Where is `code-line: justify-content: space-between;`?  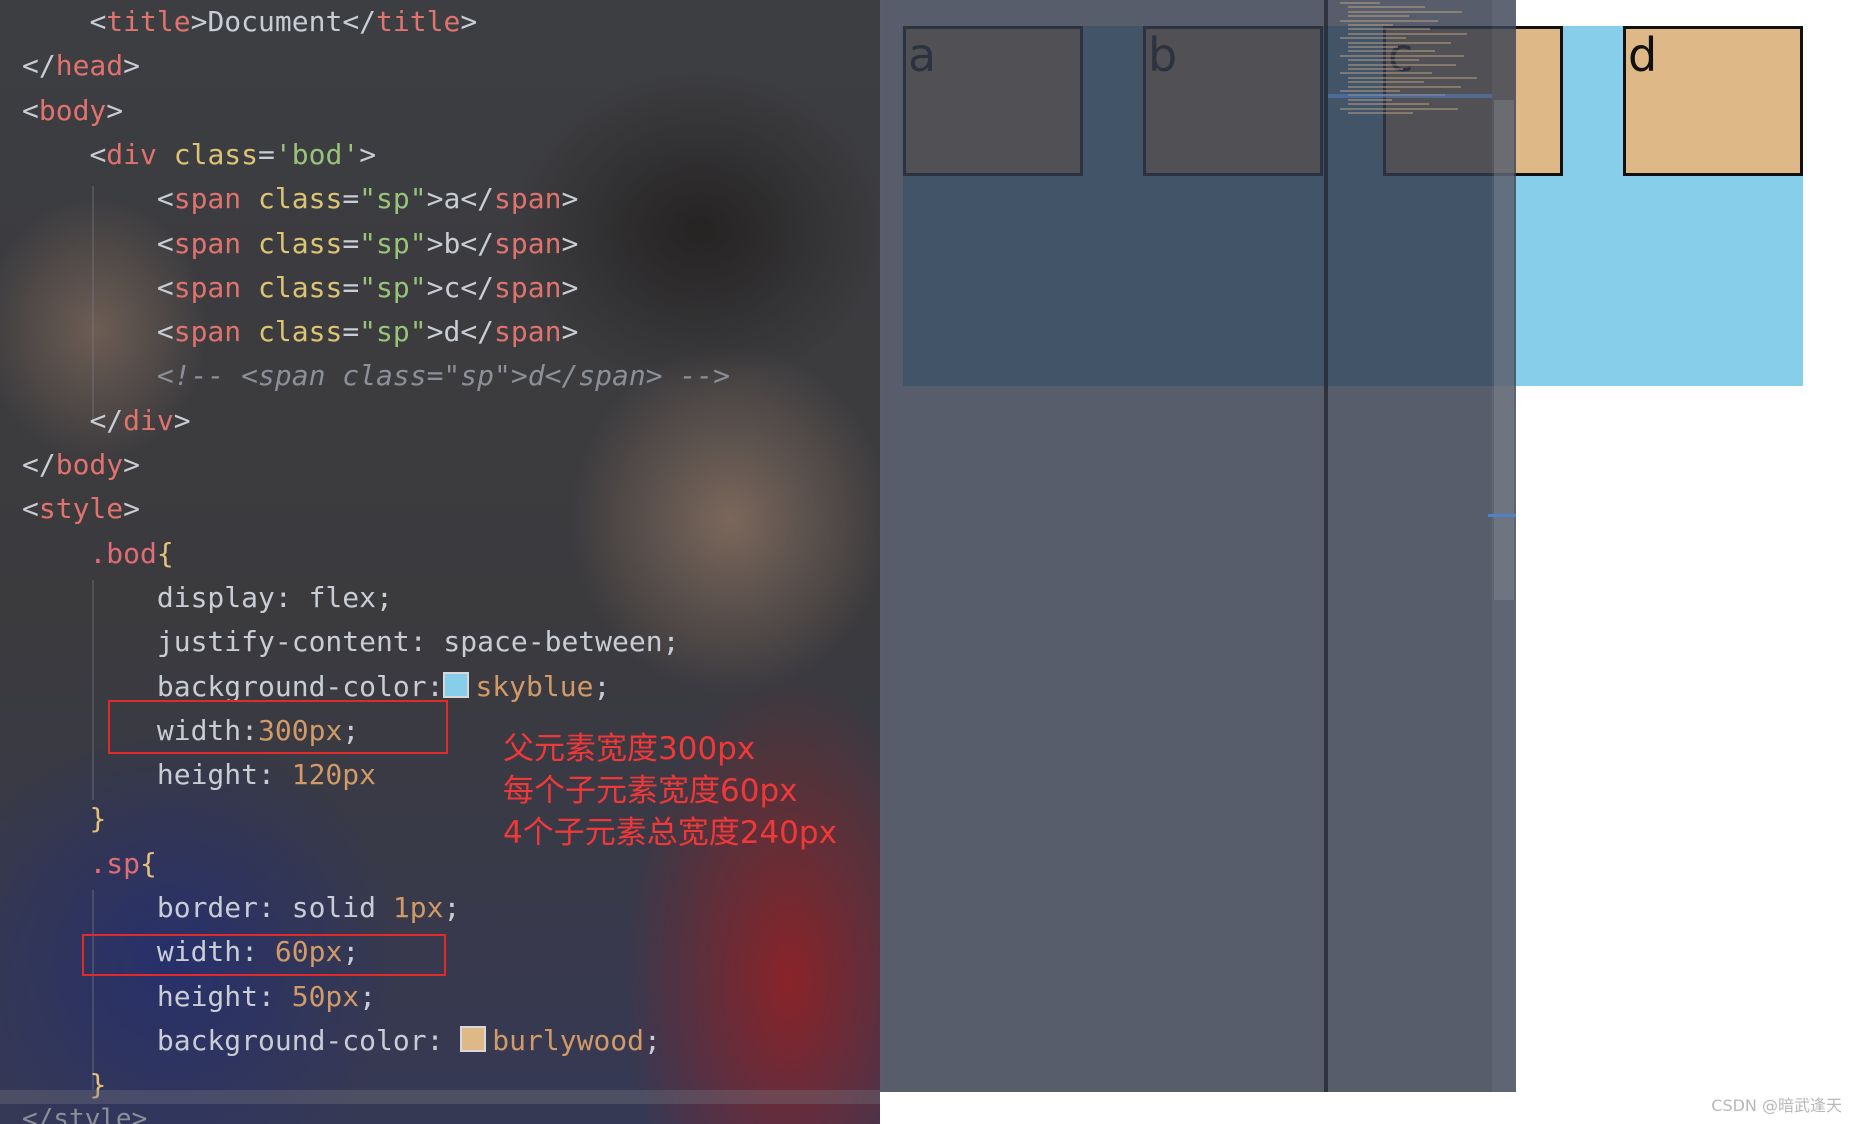 code-line: justify-content: space-between; is located at coordinates (351, 642).